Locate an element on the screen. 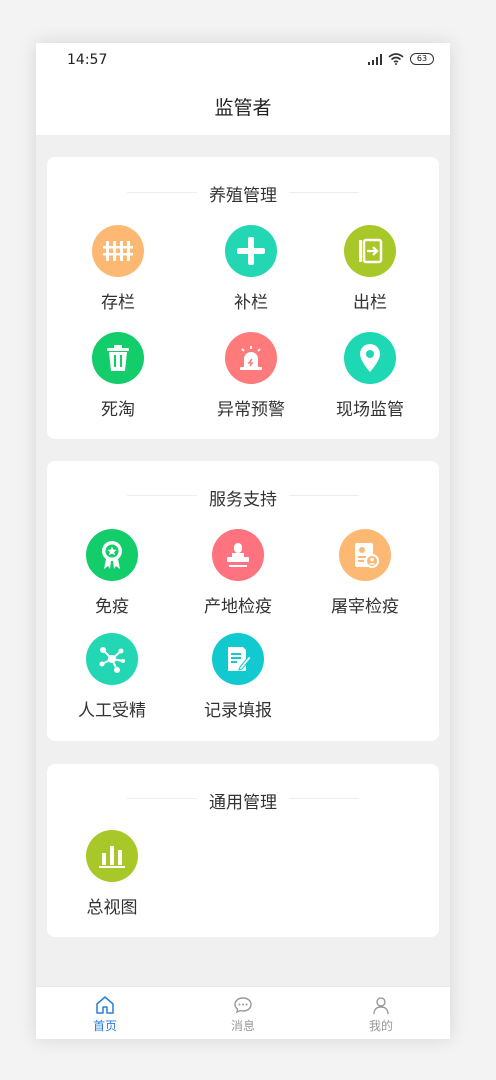 The image size is (496, 1080). bar-chart-icon is located at coordinates (112, 856).